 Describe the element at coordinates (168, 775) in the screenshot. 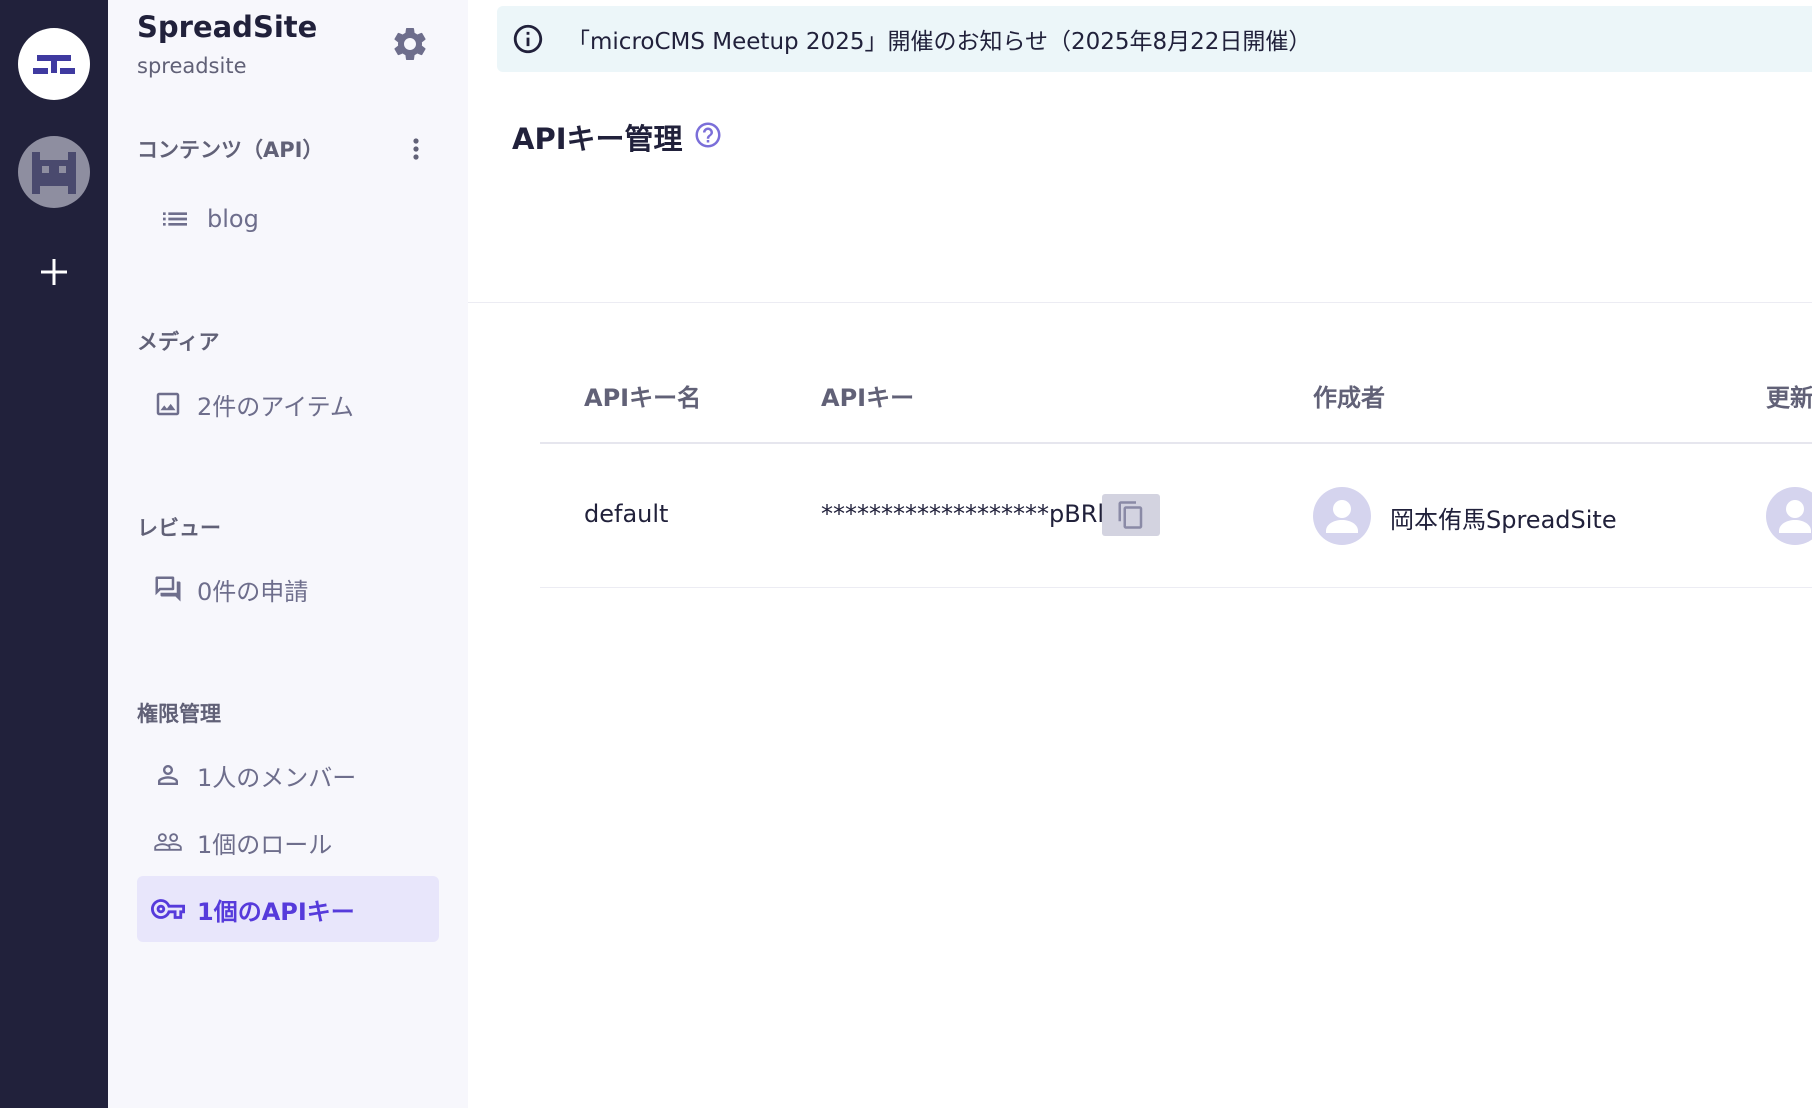

I see `person-icon` at that location.